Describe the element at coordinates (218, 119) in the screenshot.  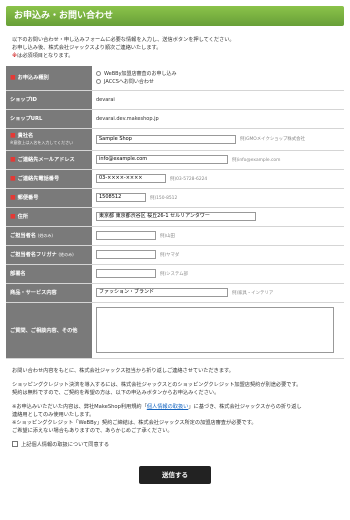
I see `shop-url-value: devarai.dev.makeshop.jp` at that location.